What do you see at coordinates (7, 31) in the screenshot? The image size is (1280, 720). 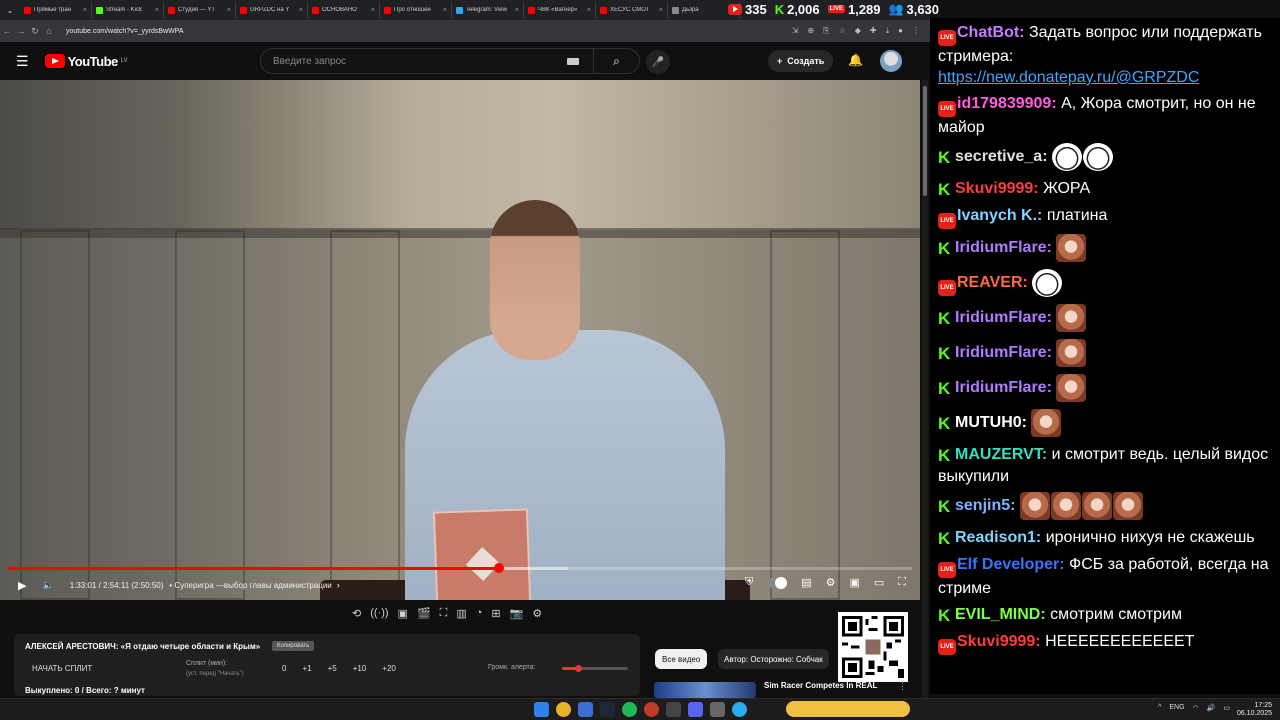 I see `back-icon: ←` at bounding box center [7, 31].